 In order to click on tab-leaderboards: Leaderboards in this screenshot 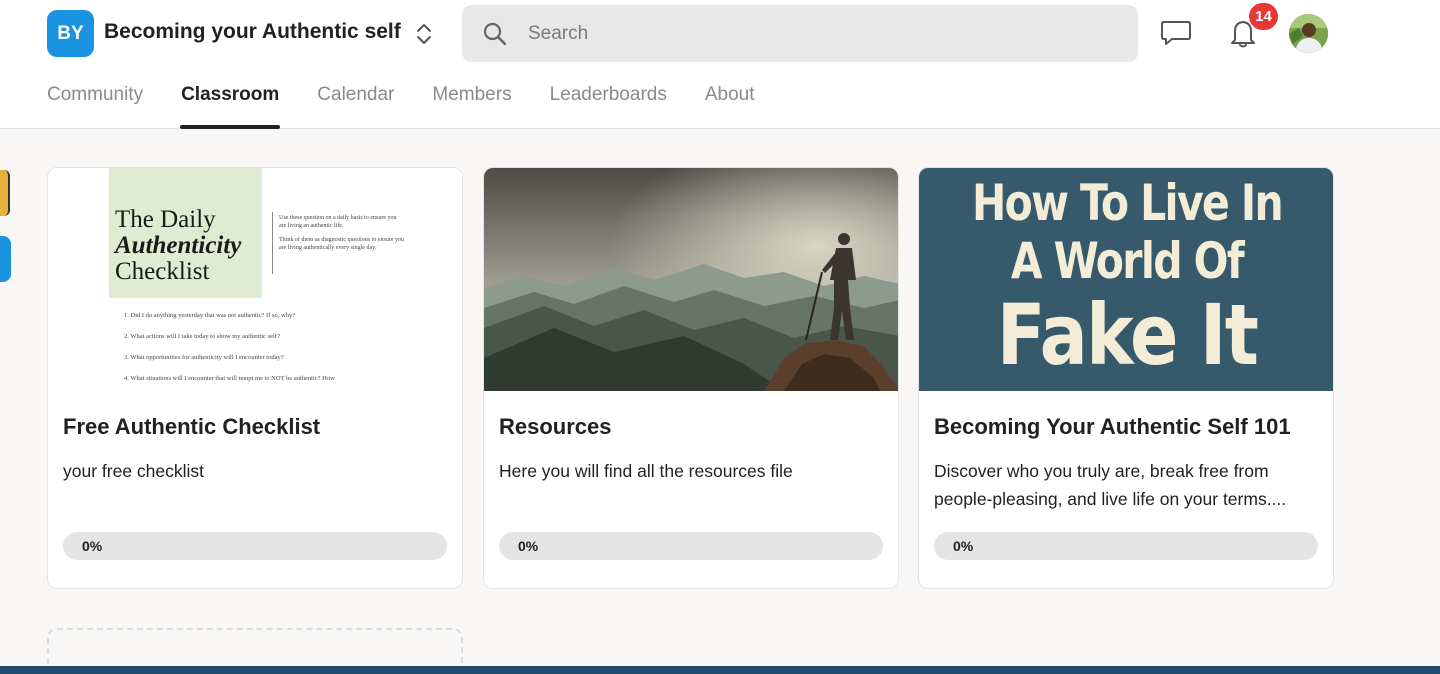, I will do `click(608, 105)`.